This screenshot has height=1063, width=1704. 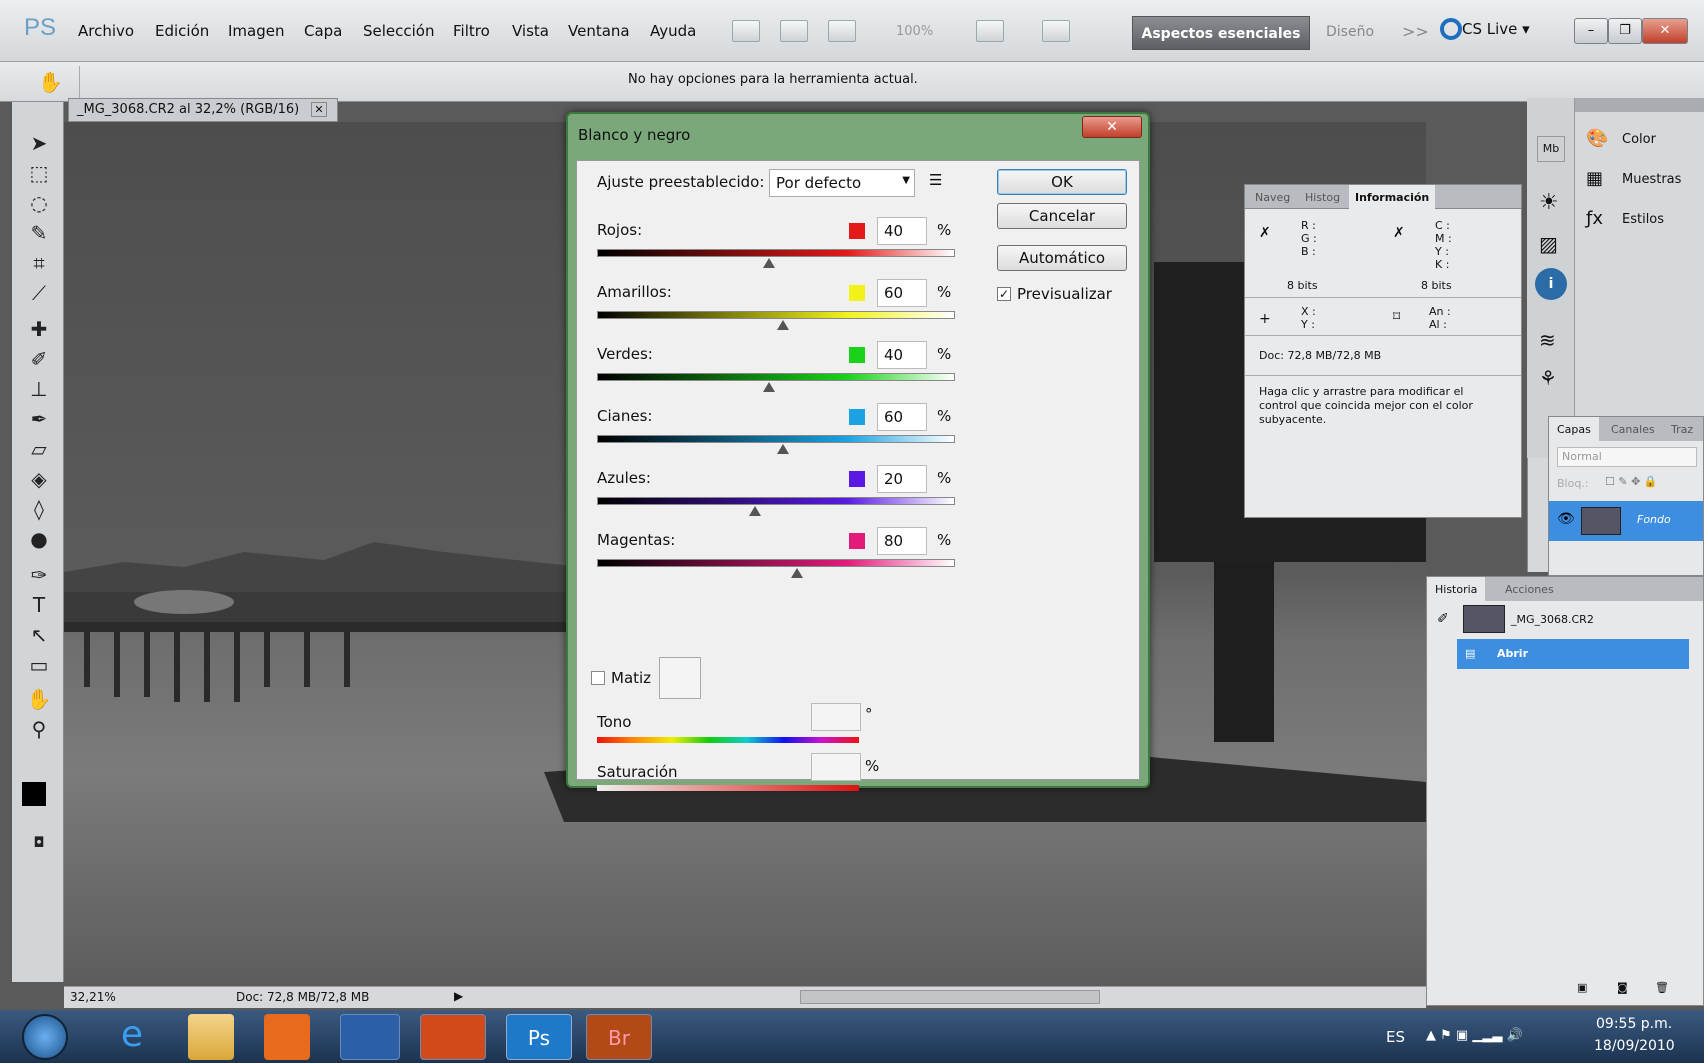 What do you see at coordinates (935, 180) in the screenshot?
I see `preset-options-icon: ☰` at bounding box center [935, 180].